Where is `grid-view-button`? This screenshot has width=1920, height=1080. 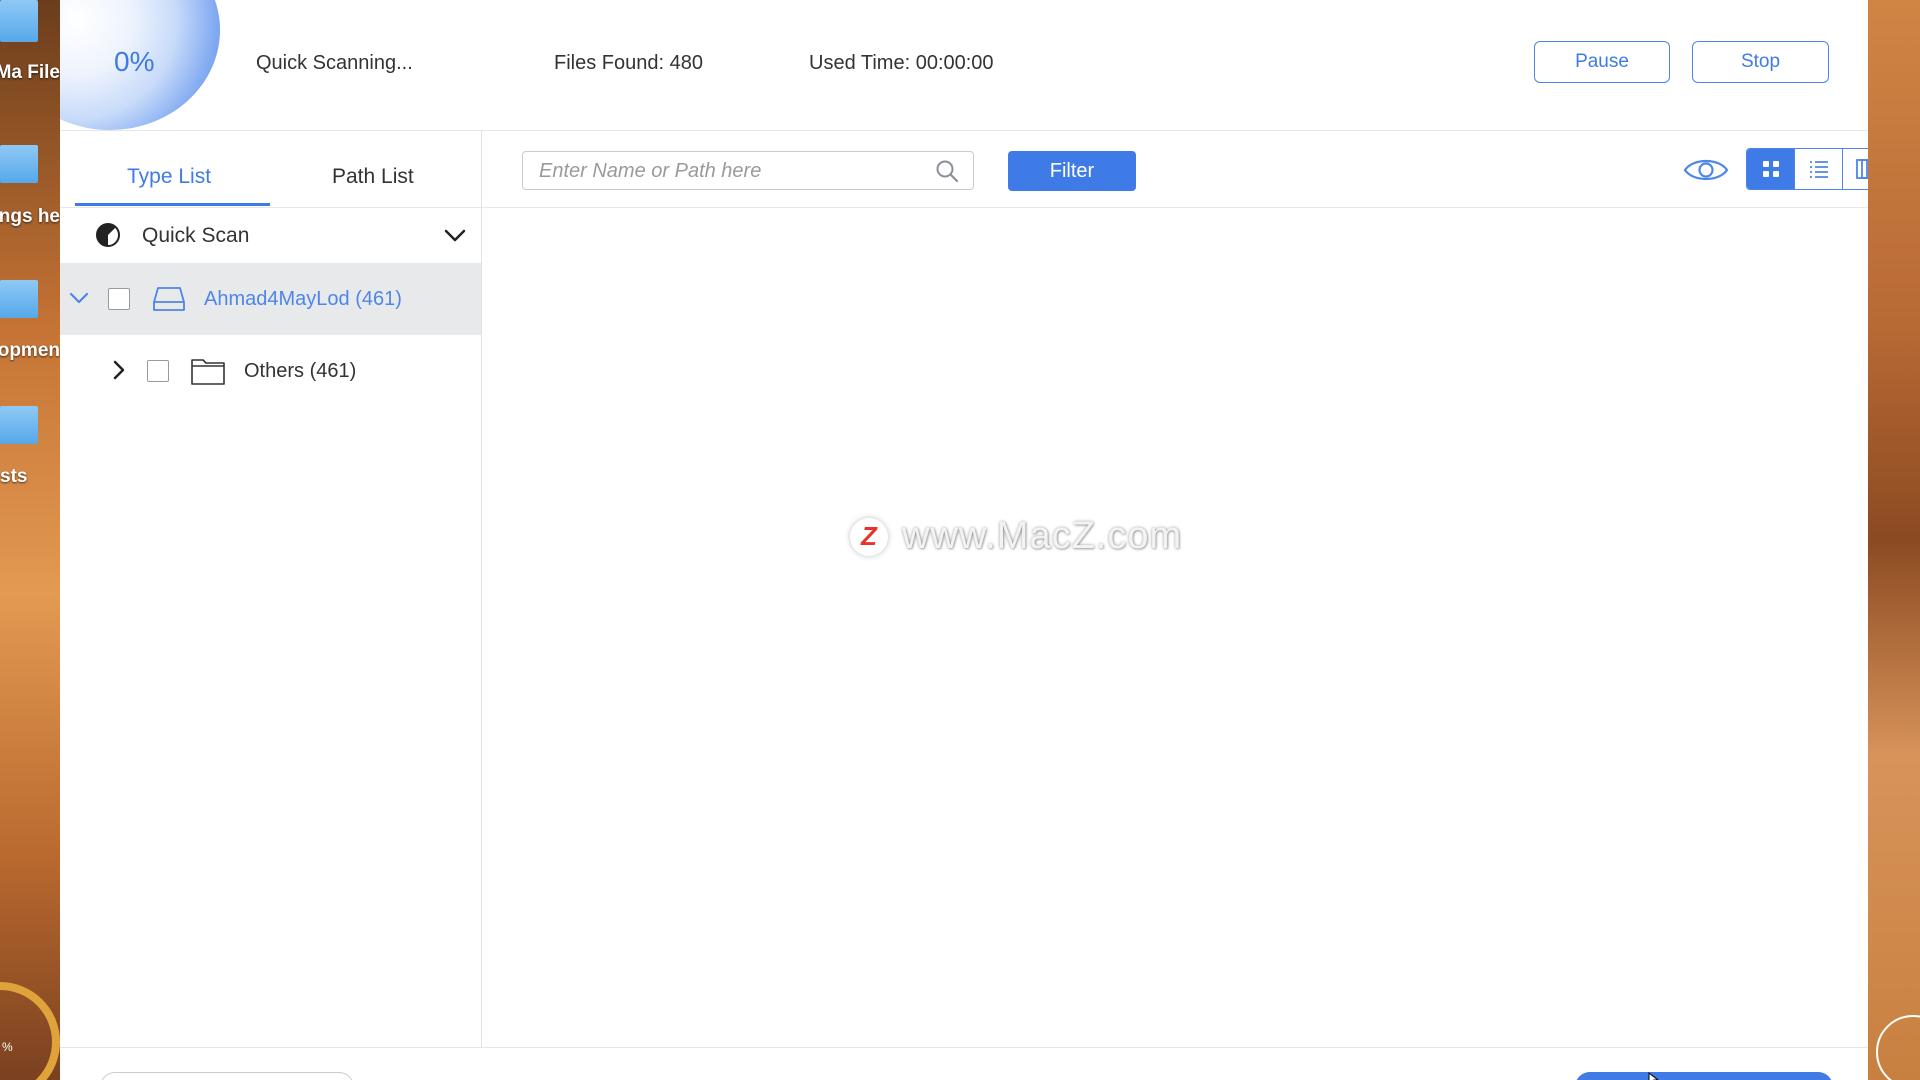
grid-view-button is located at coordinates (1771, 169).